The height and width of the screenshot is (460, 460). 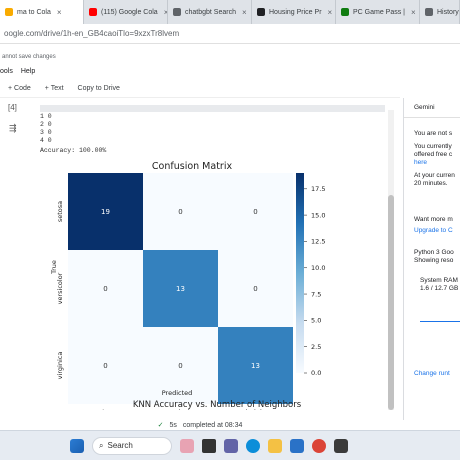 What do you see at coordinates (297, 445) in the screenshot?
I see `store-icon` at bounding box center [297, 445].